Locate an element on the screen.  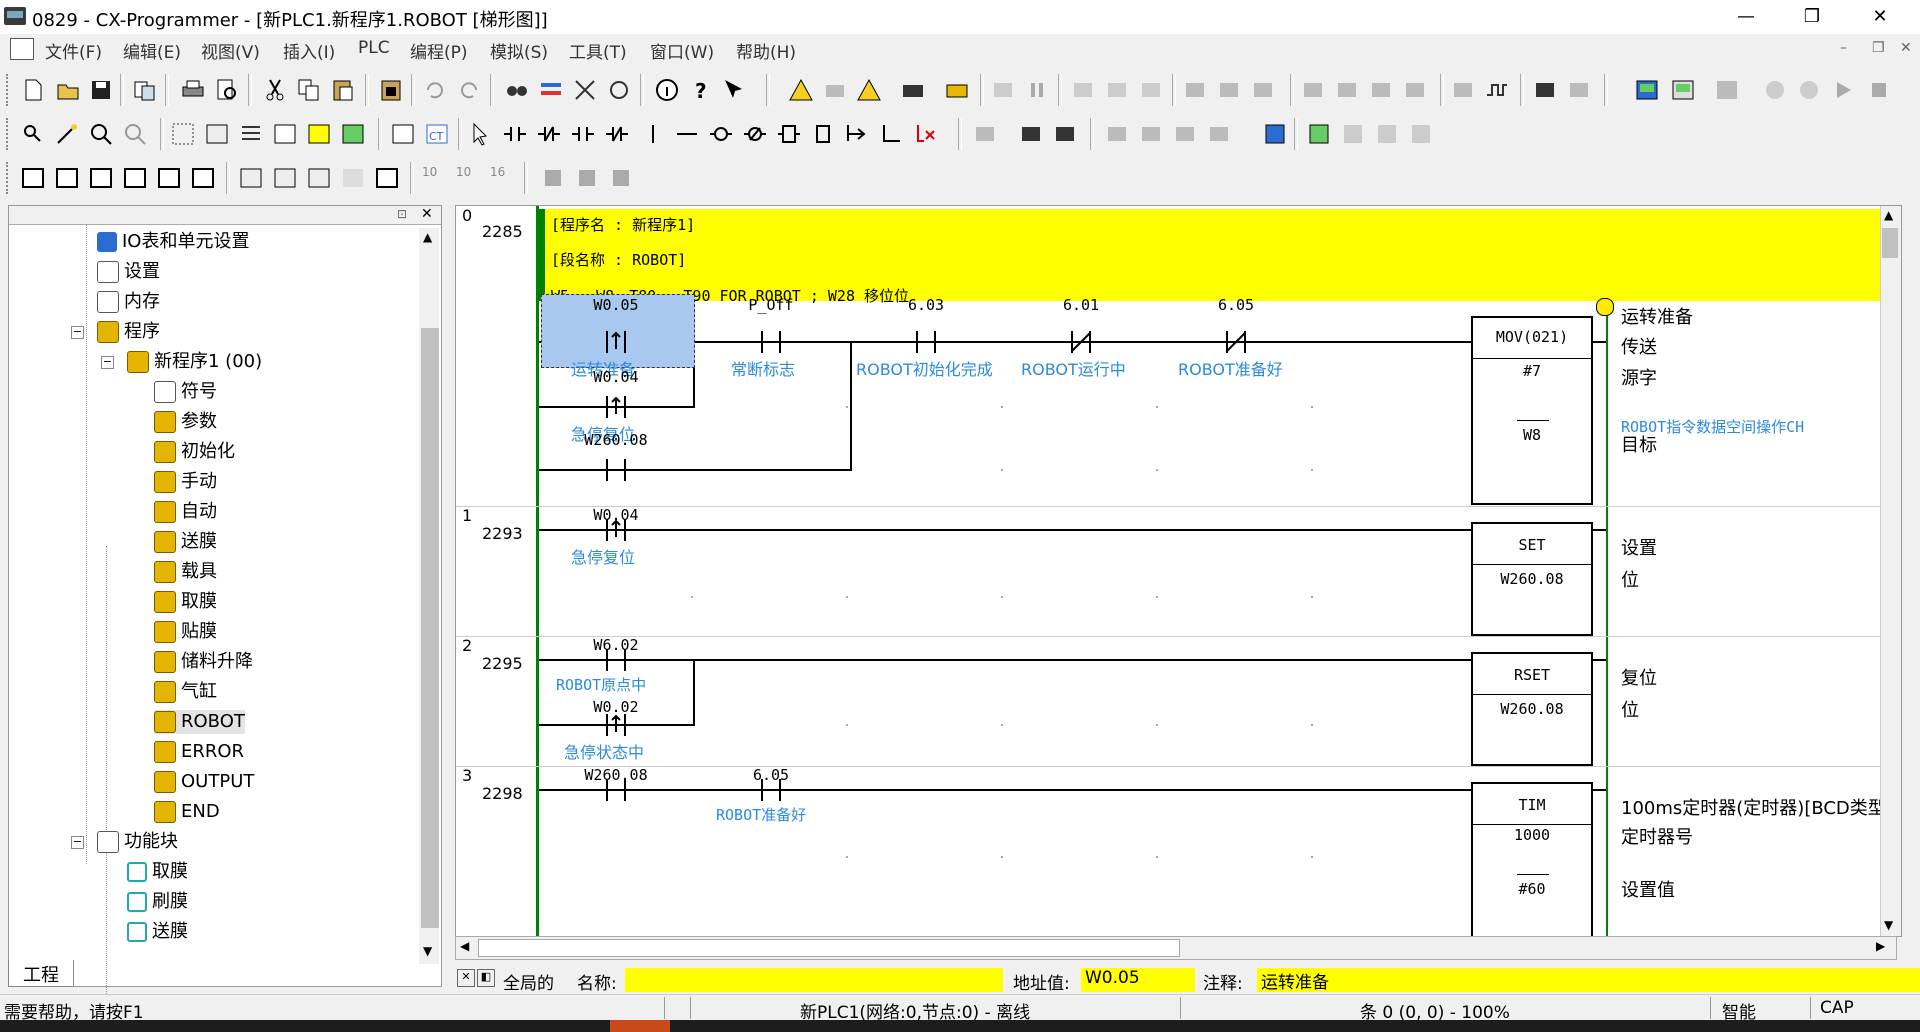
zoom-wand-icon is located at coordinates (67, 134).